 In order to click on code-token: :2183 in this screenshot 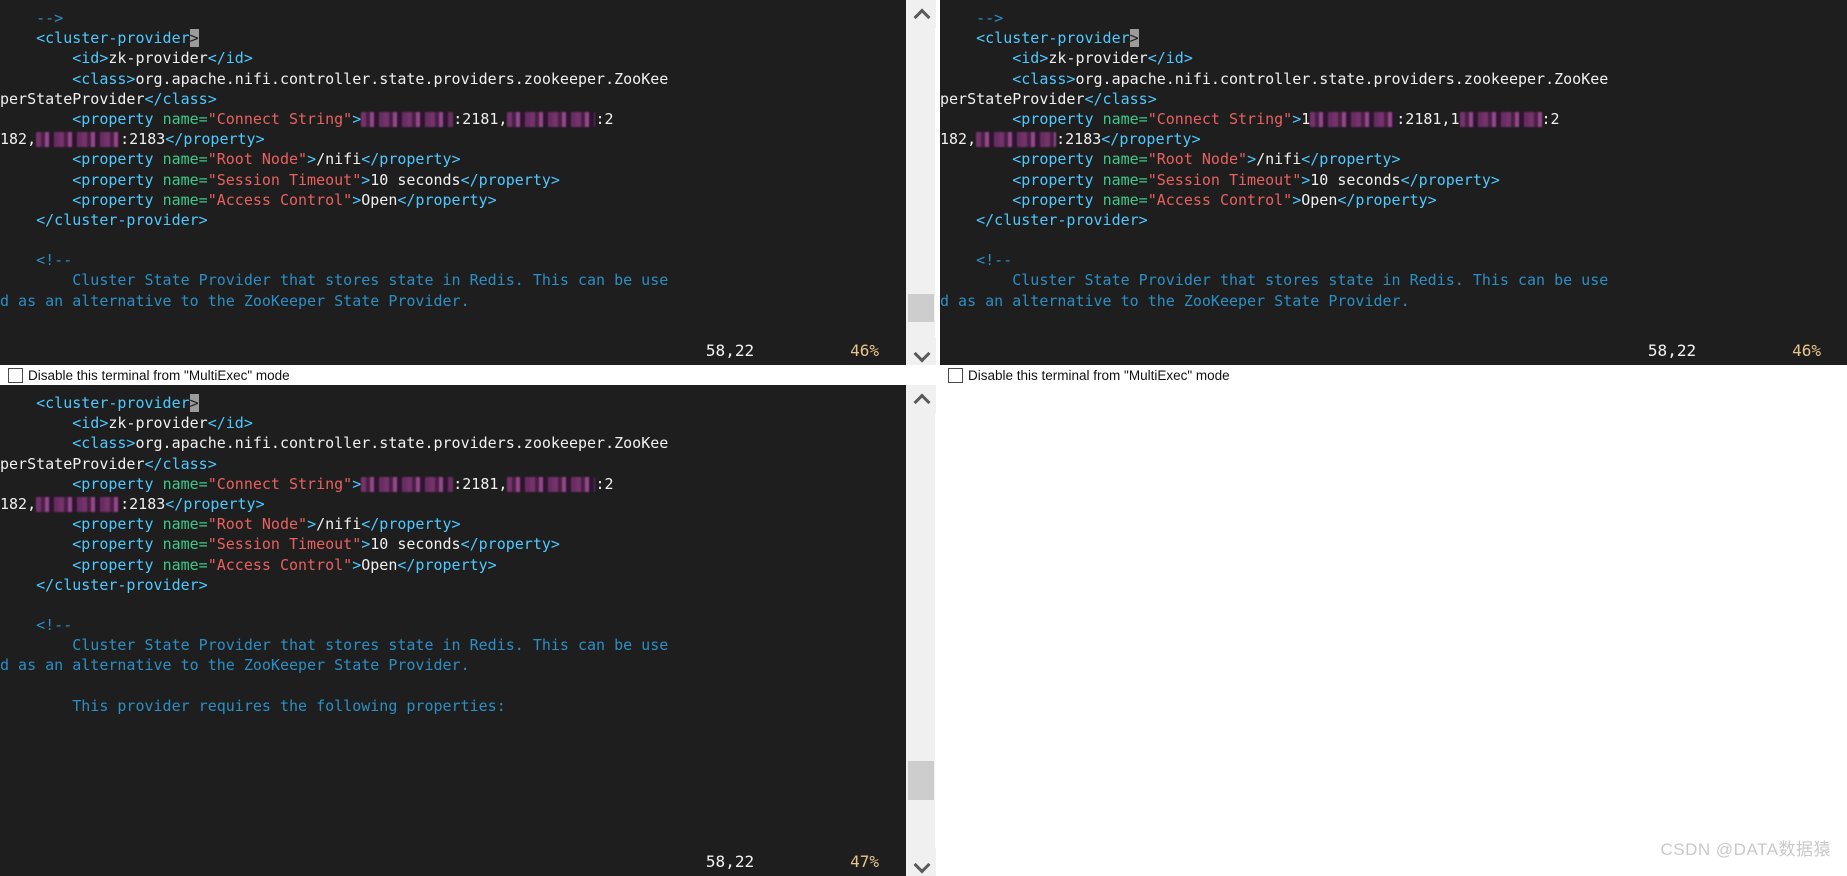, I will do `click(143, 139)`.